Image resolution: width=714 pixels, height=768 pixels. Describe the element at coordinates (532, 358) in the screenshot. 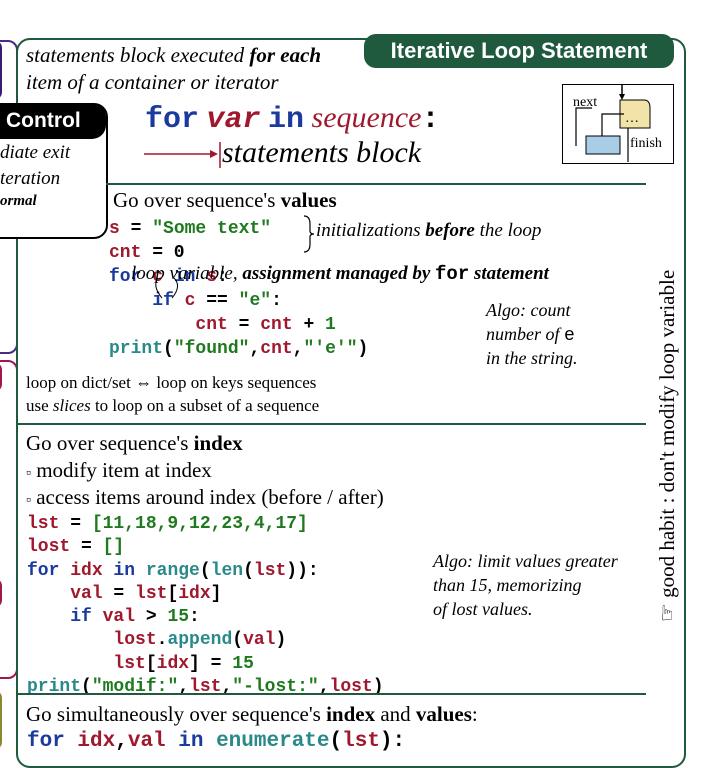

I see `algo-count-line: in the string.` at that location.